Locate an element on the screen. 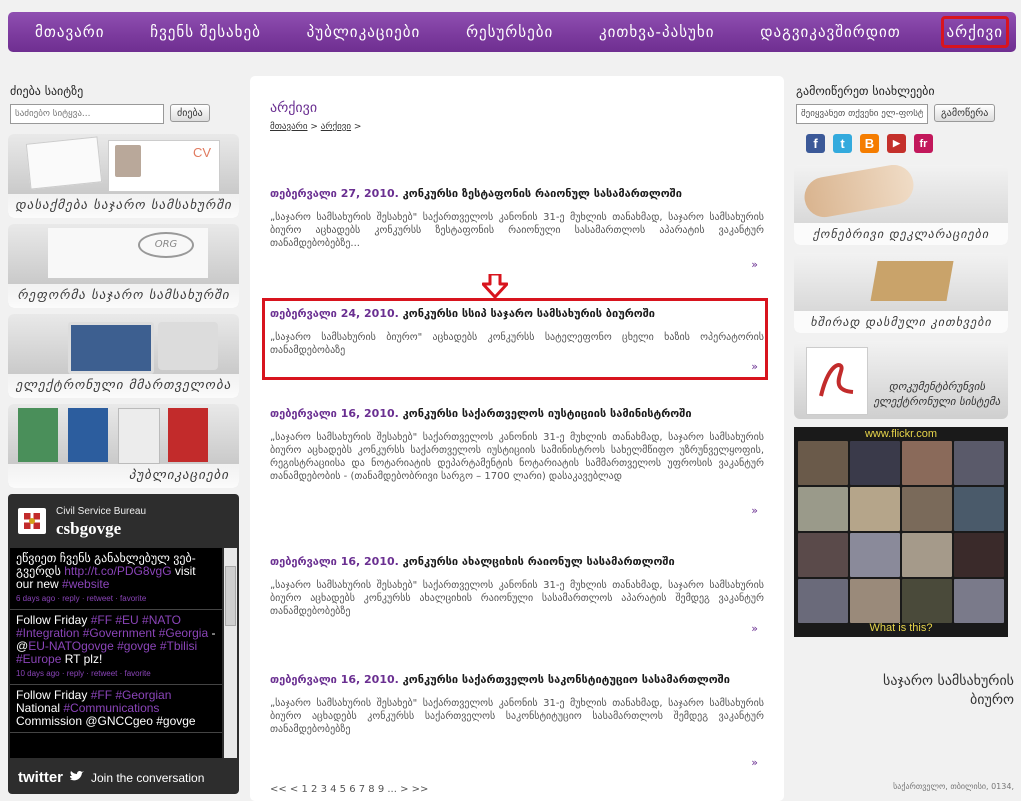 This screenshot has height=801, width=1021. subscribe-button: გამოწერა is located at coordinates (965, 113).